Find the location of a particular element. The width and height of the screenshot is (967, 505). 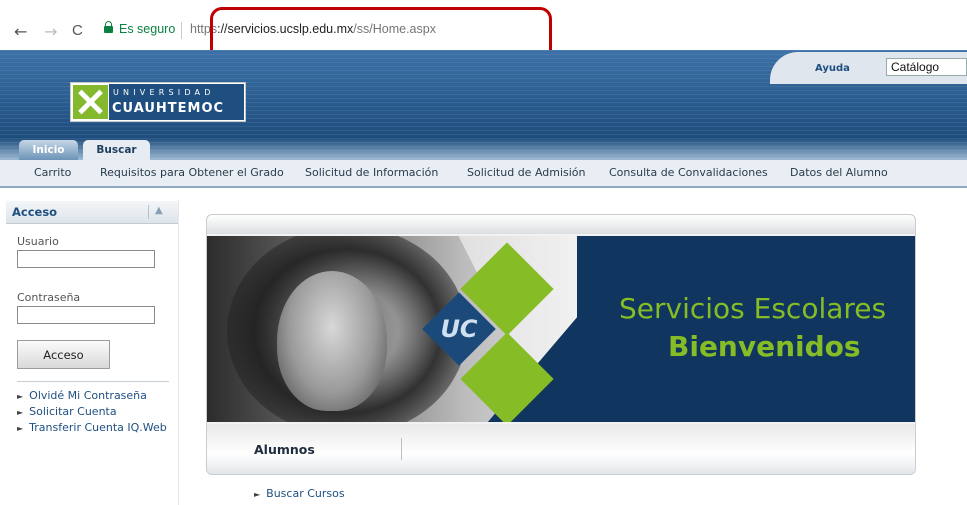

tab-buscar: Buscar is located at coordinates (116, 150).